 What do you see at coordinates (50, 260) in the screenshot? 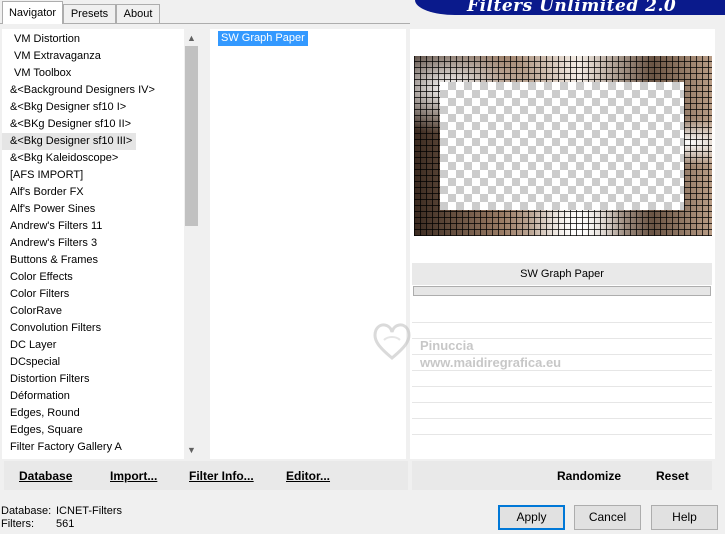
I see `category-item: Buttons & Frames` at bounding box center [50, 260].